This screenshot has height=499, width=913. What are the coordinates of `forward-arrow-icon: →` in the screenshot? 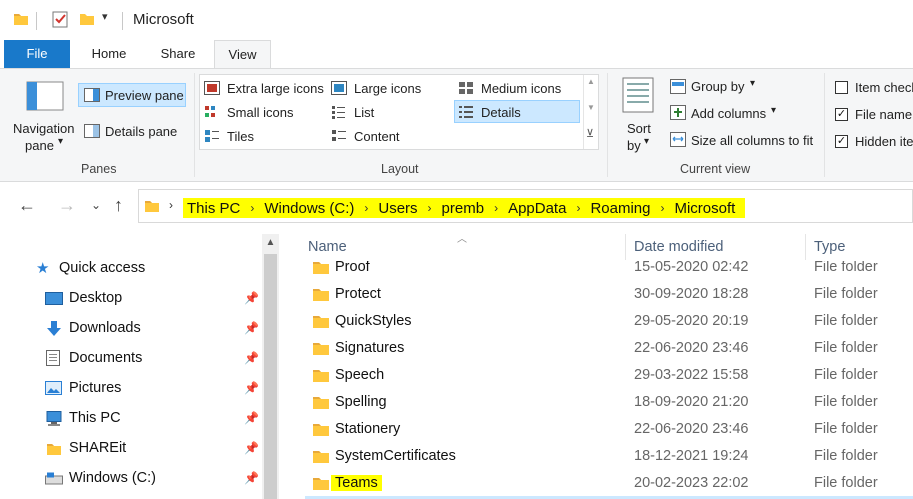 It's located at (67, 205).